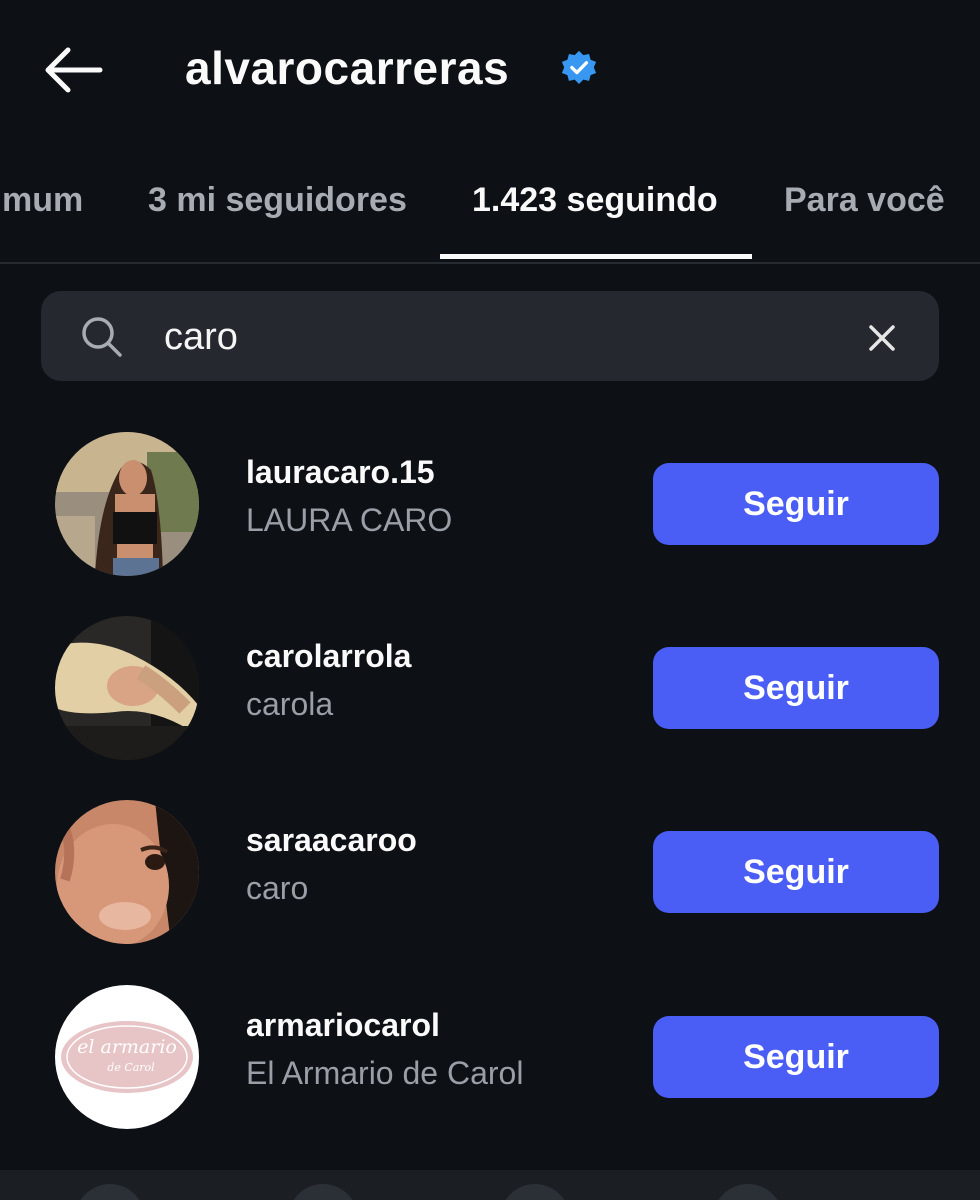 This screenshot has width=980, height=1200. Describe the element at coordinates (490, 1185) in the screenshot. I see `bottom-bar` at that location.